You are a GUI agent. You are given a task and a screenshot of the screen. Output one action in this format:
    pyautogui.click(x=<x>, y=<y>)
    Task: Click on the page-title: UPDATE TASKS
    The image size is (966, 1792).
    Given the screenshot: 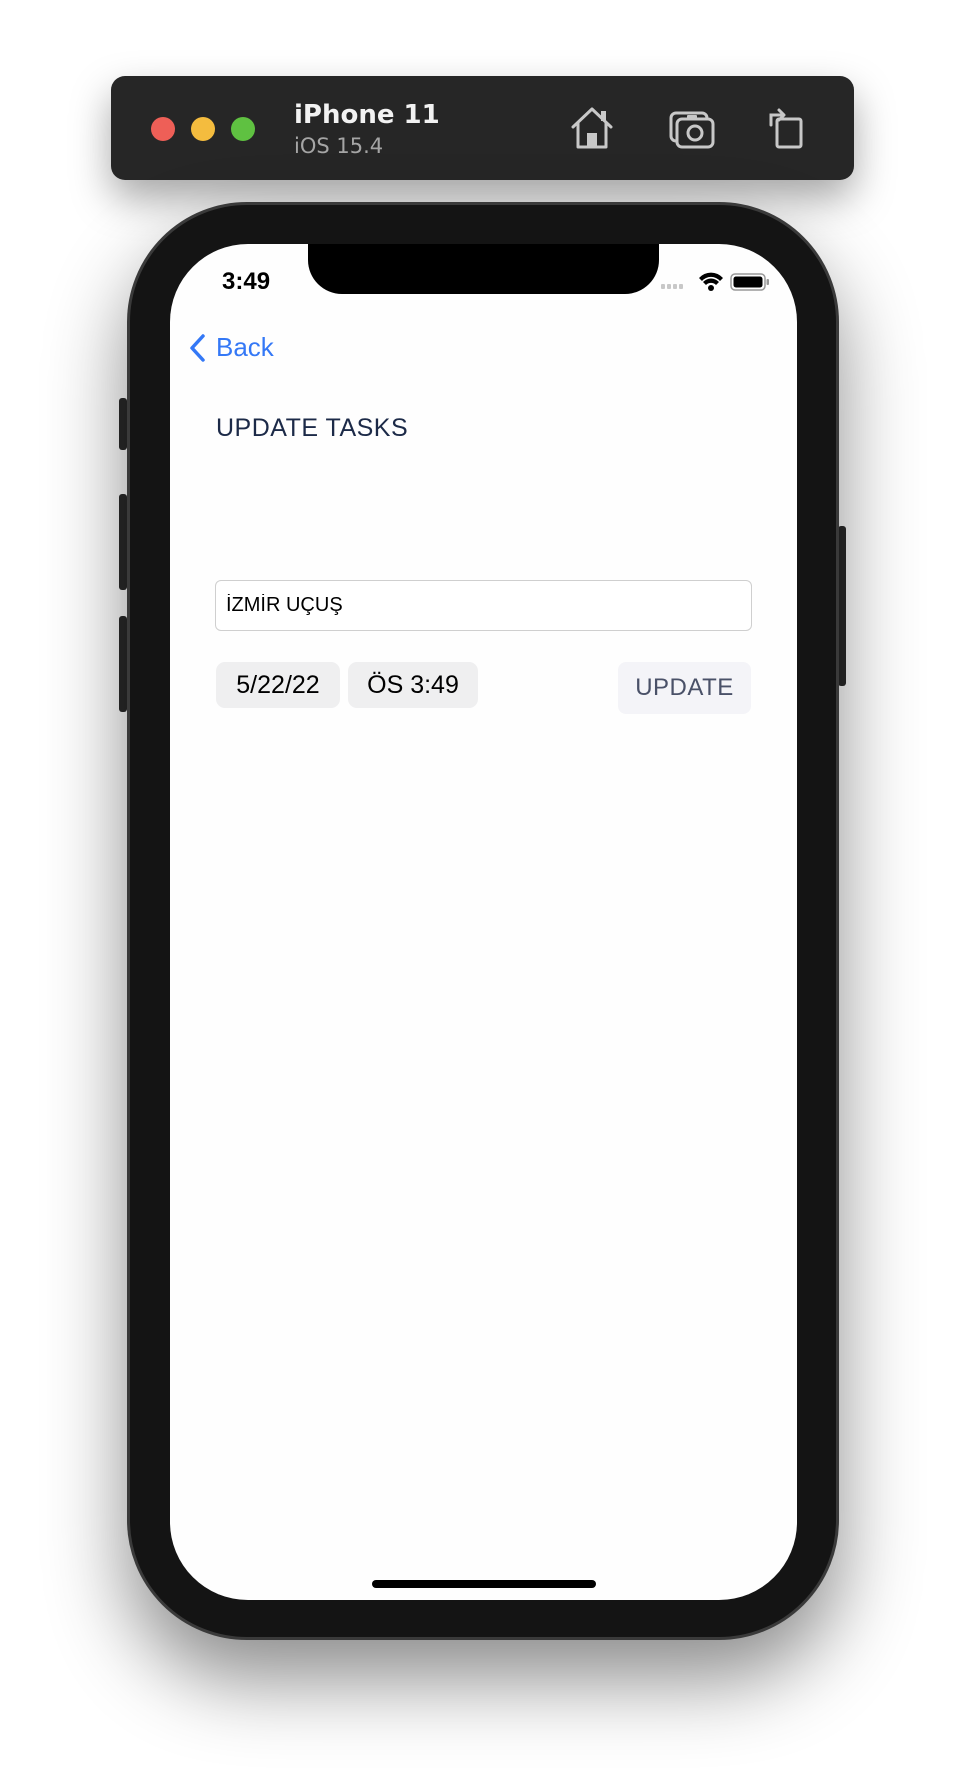 What is the action you would take?
    pyautogui.click(x=312, y=428)
    